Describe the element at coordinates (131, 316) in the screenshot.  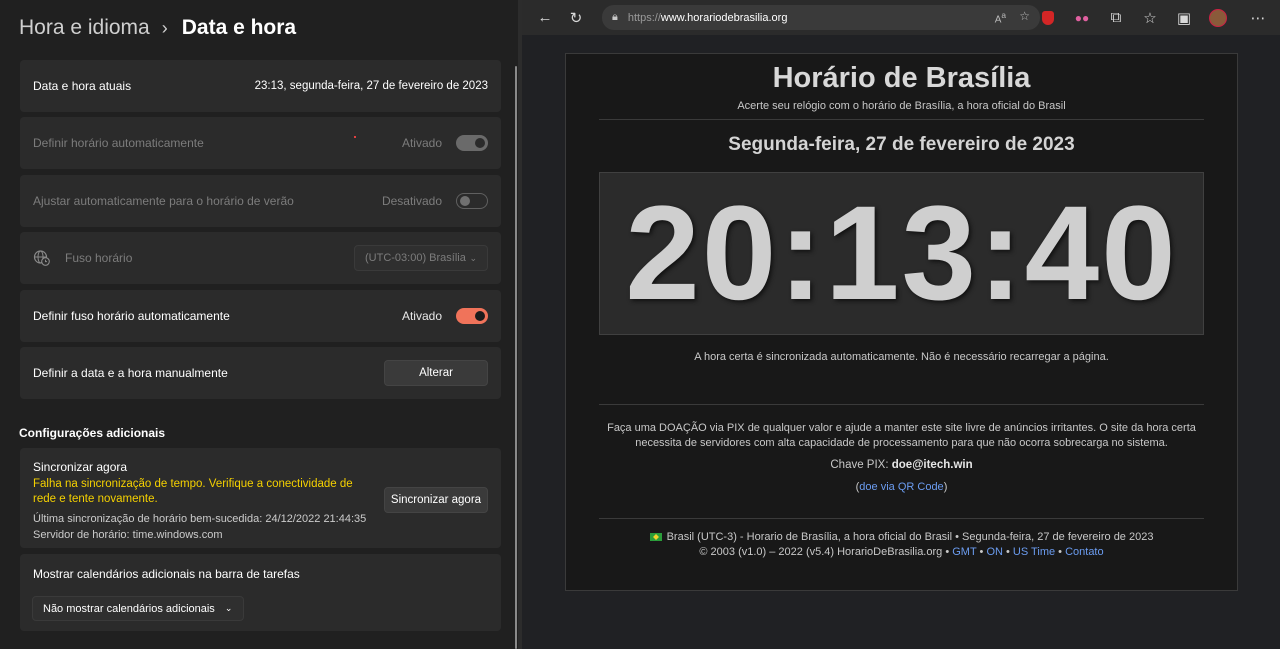
I see `auto-timezone-label: Definir fuso horário automaticamente` at that location.